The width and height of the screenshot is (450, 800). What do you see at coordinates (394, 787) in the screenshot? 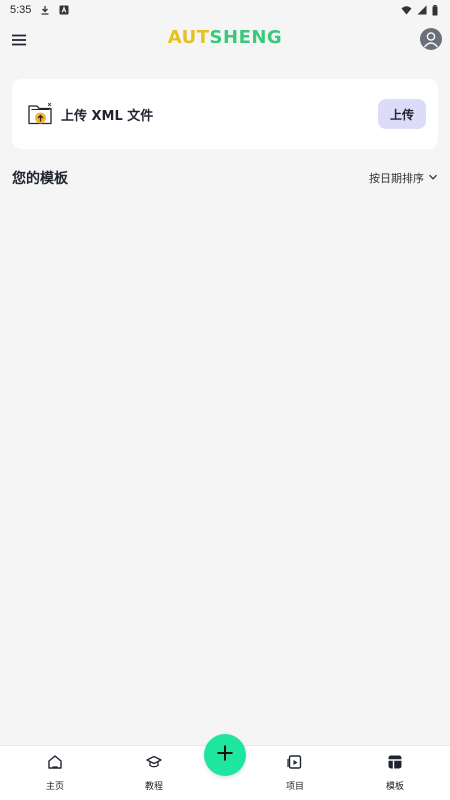
I see `nav-label-templates: 模板` at bounding box center [394, 787].